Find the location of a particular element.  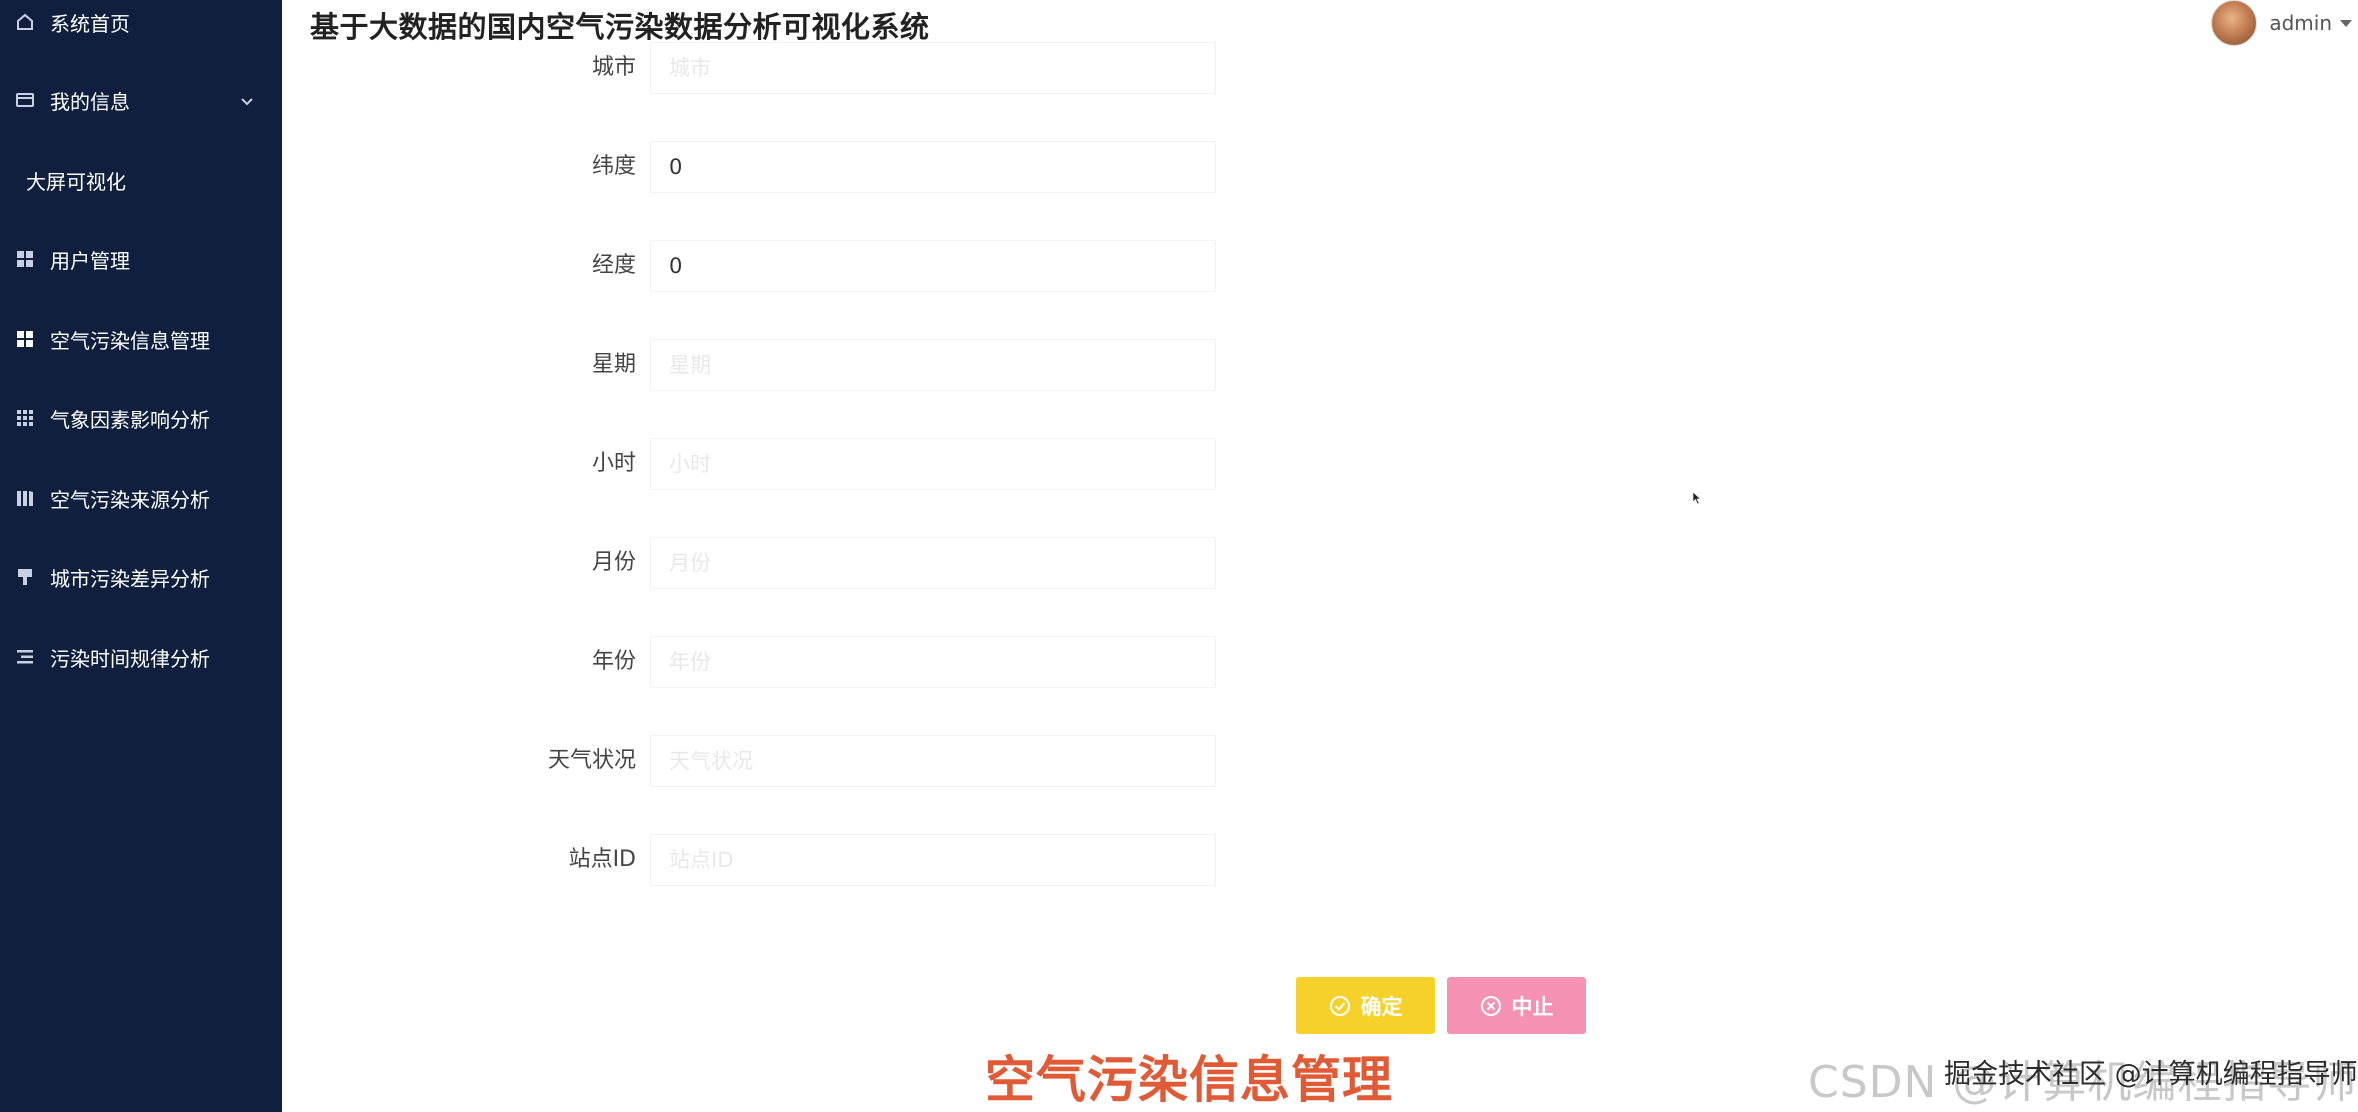

form-row-weekday: 星期 星期 is located at coordinates (760, 365).